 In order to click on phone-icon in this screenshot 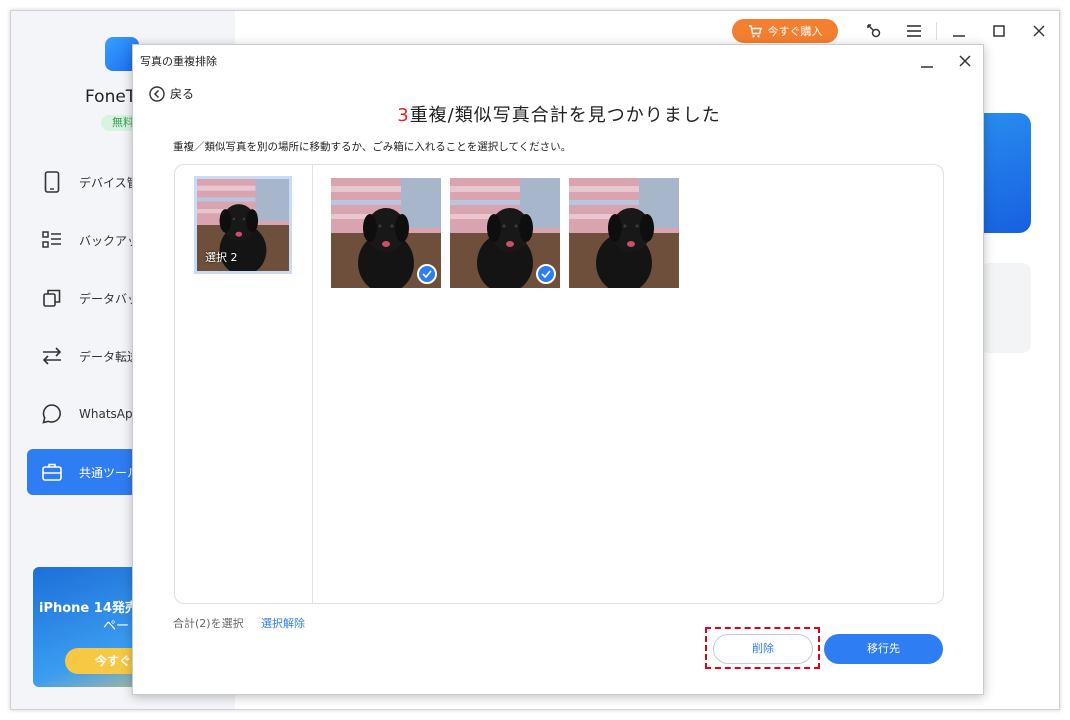, I will do `click(52, 182)`.